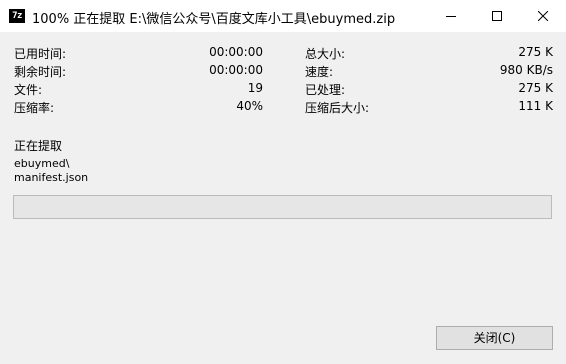  What do you see at coordinates (236, 70) in the screenshot?
I see `remaining-time-value: 00:00:00` at bounding box center [236, 70].